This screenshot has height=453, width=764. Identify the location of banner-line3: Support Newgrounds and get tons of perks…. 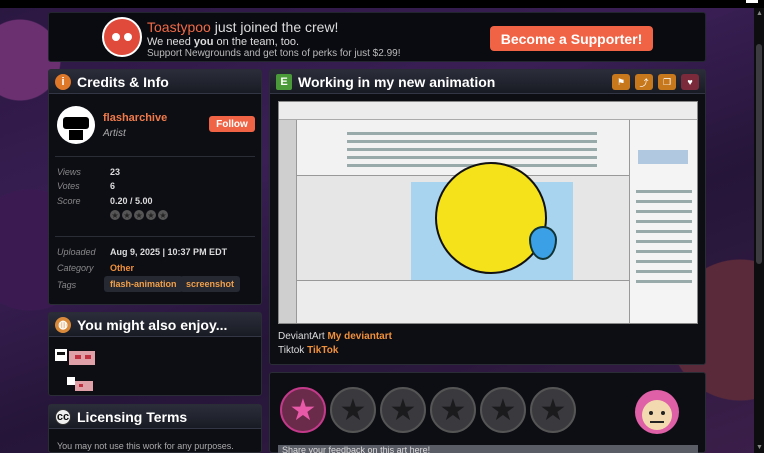
(274, 53).